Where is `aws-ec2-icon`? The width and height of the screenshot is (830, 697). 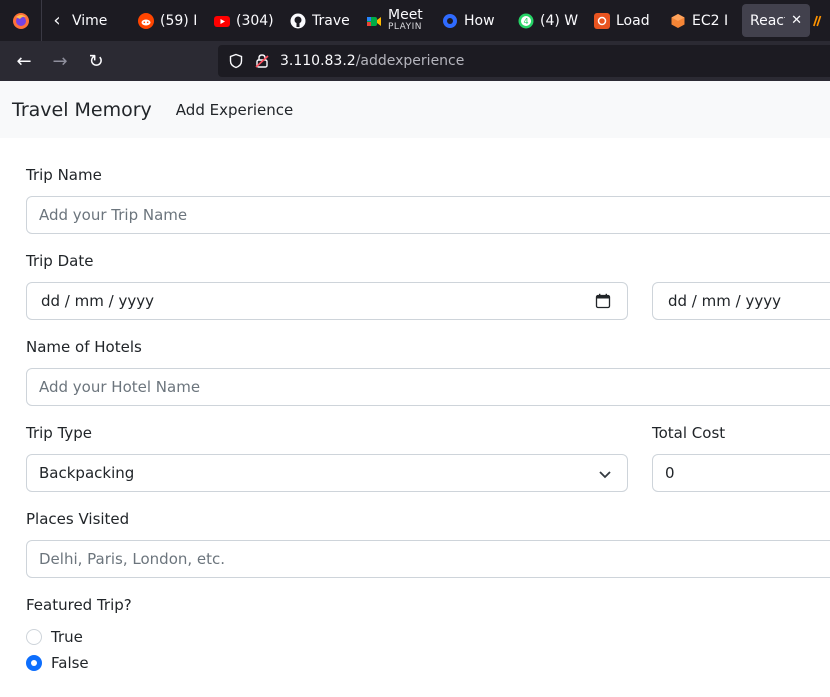
aws-ec2-icon is located at coordinates (678, 21).